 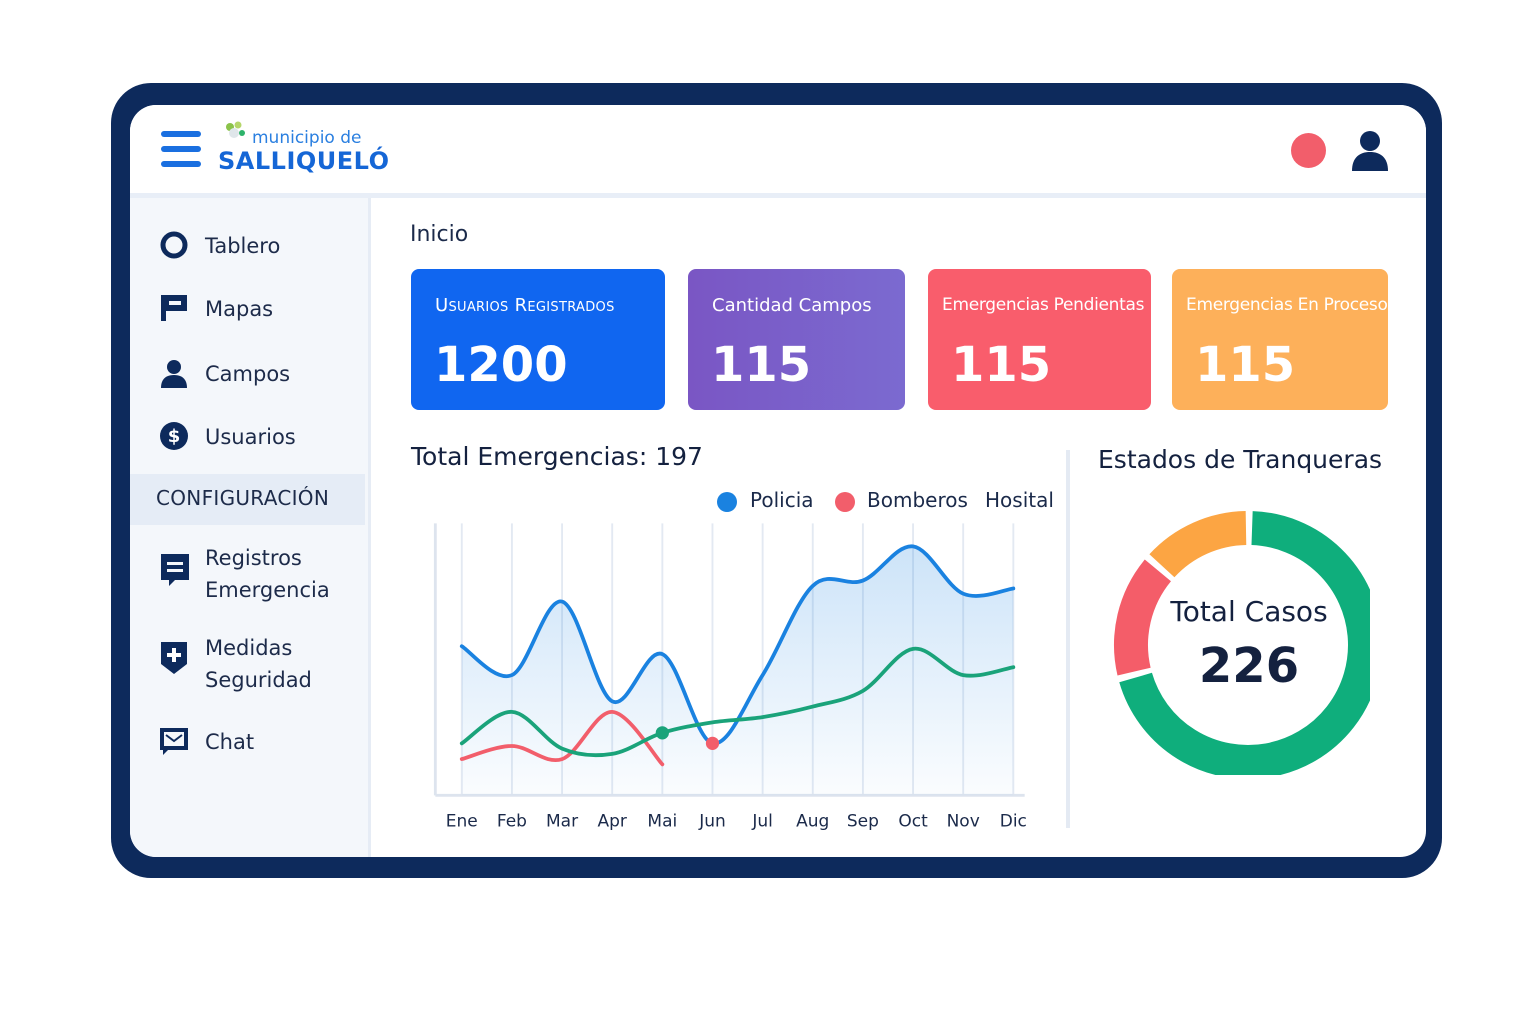 I want to click on notification-dot, so click(x=1308, y=150).